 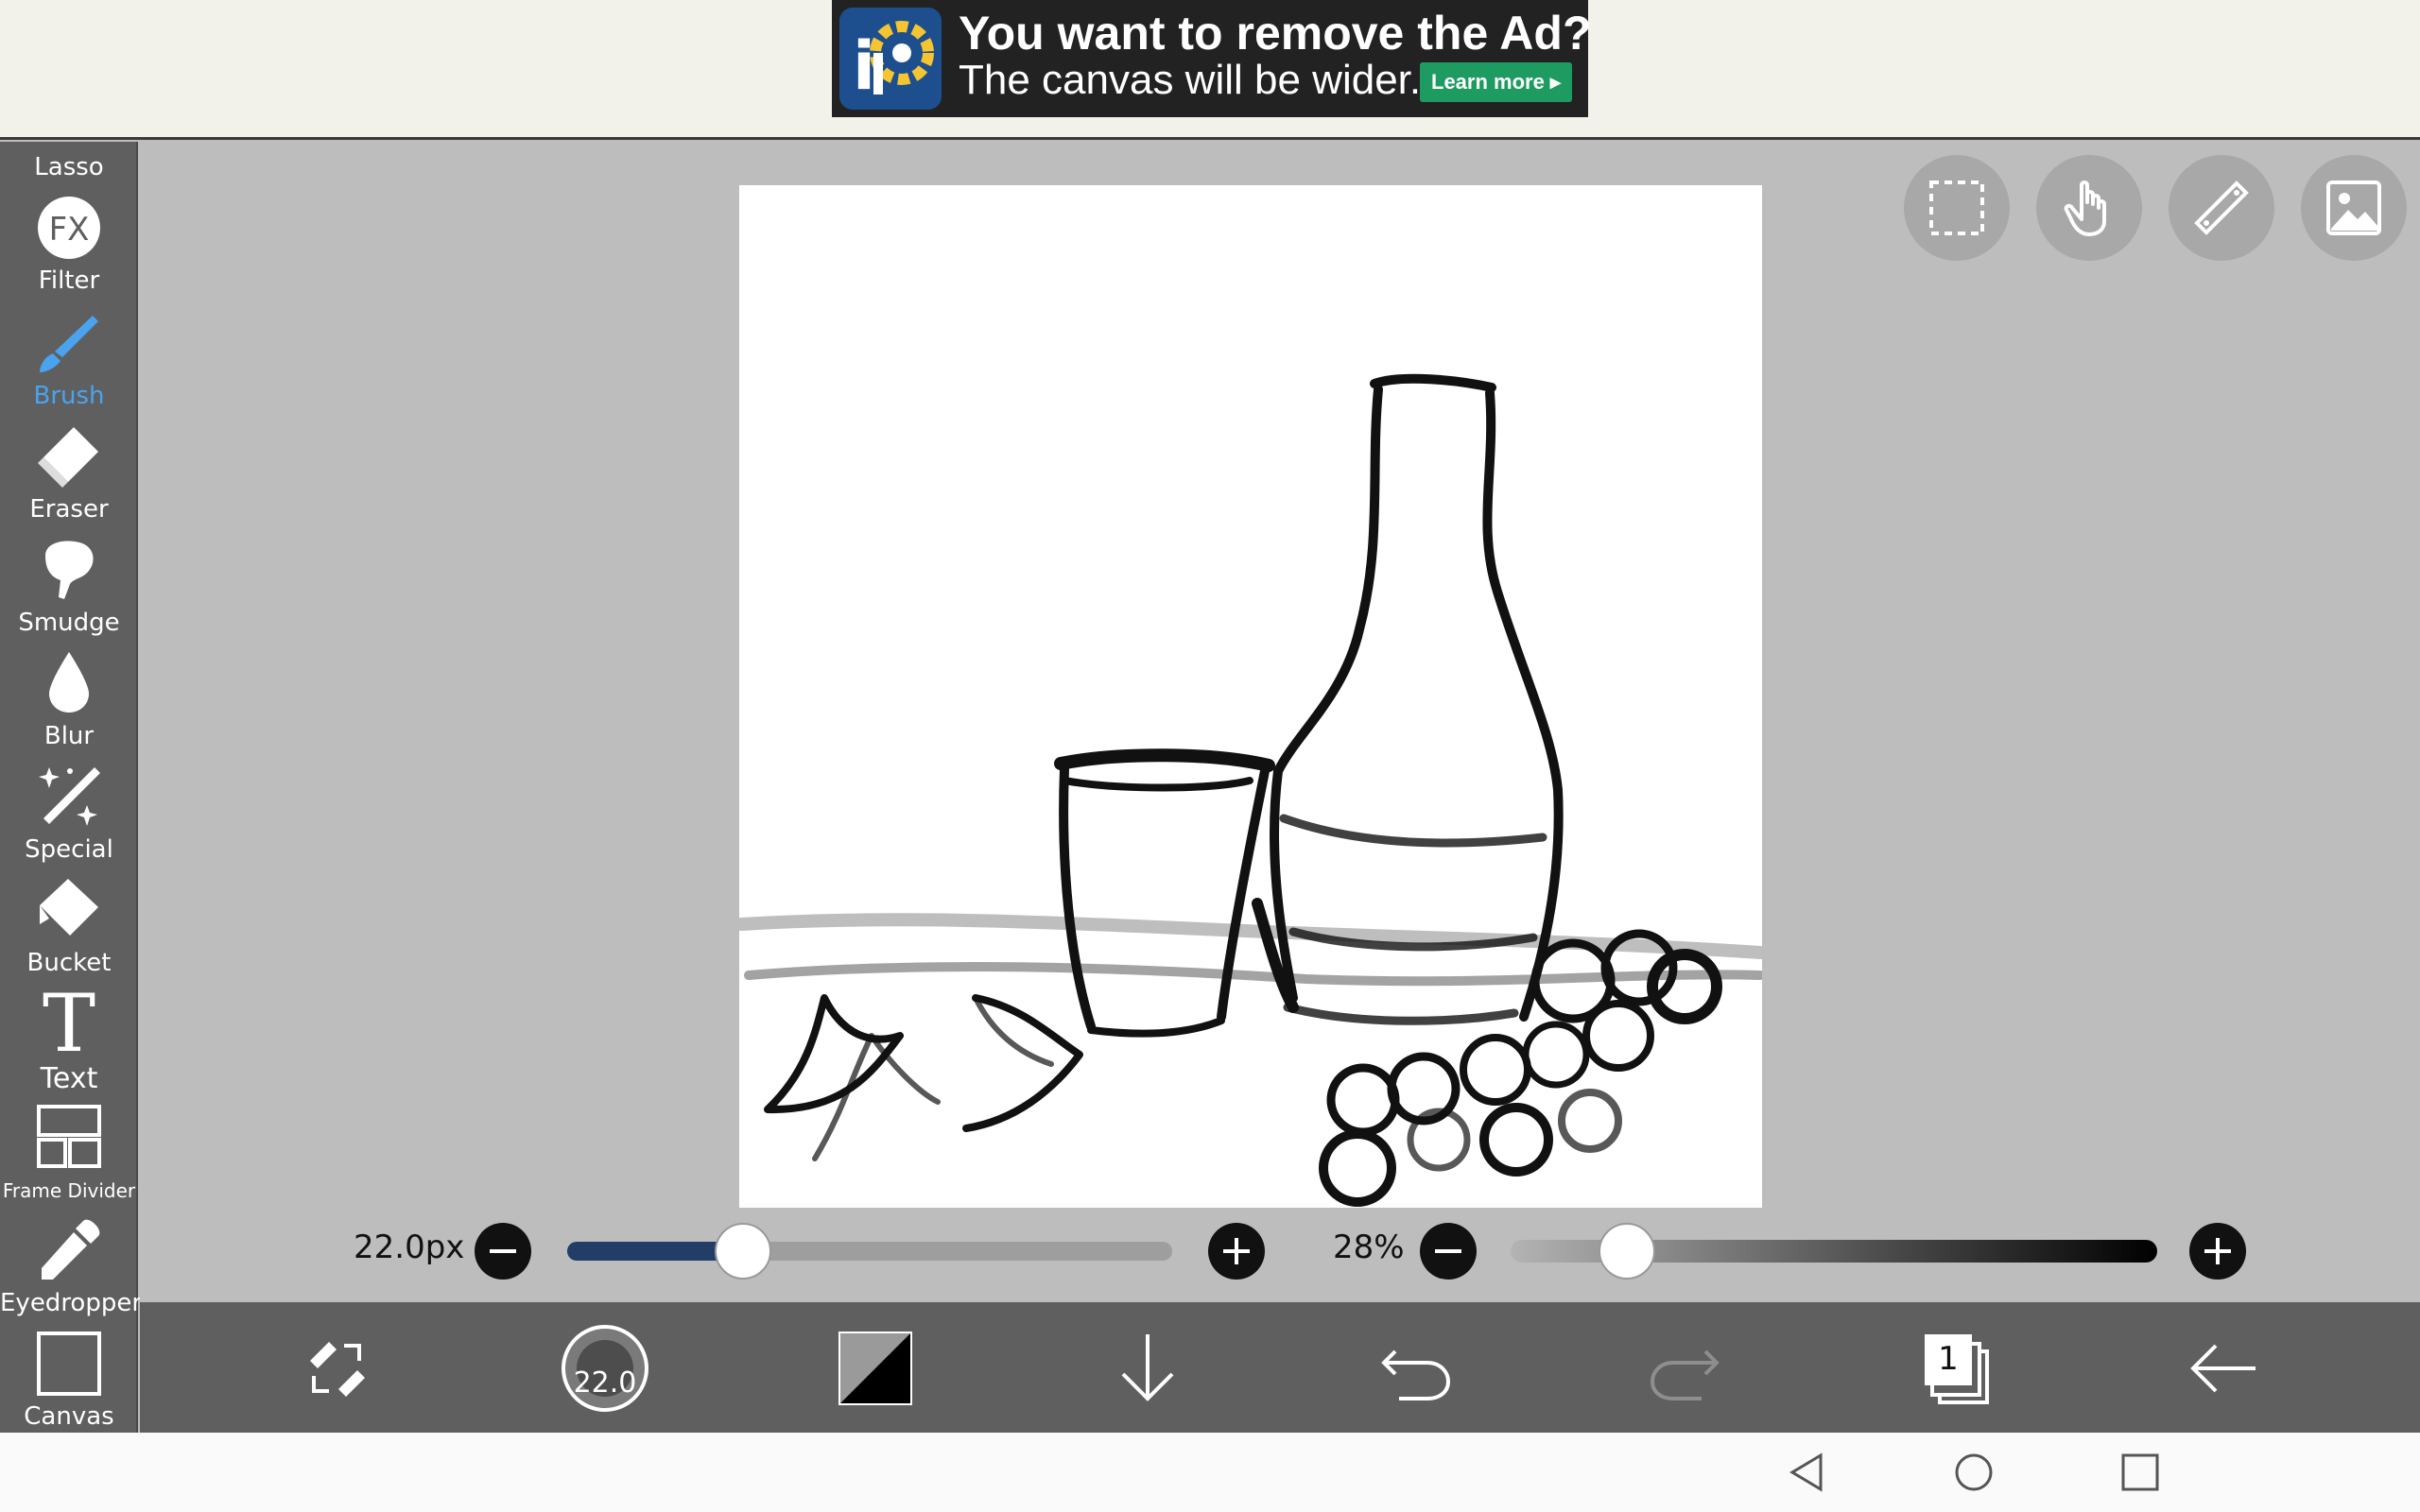 What do you see at coordinates (69, 280) in the screenshot?
I see `tool-label: Filter` at bounding box center [69, 280].